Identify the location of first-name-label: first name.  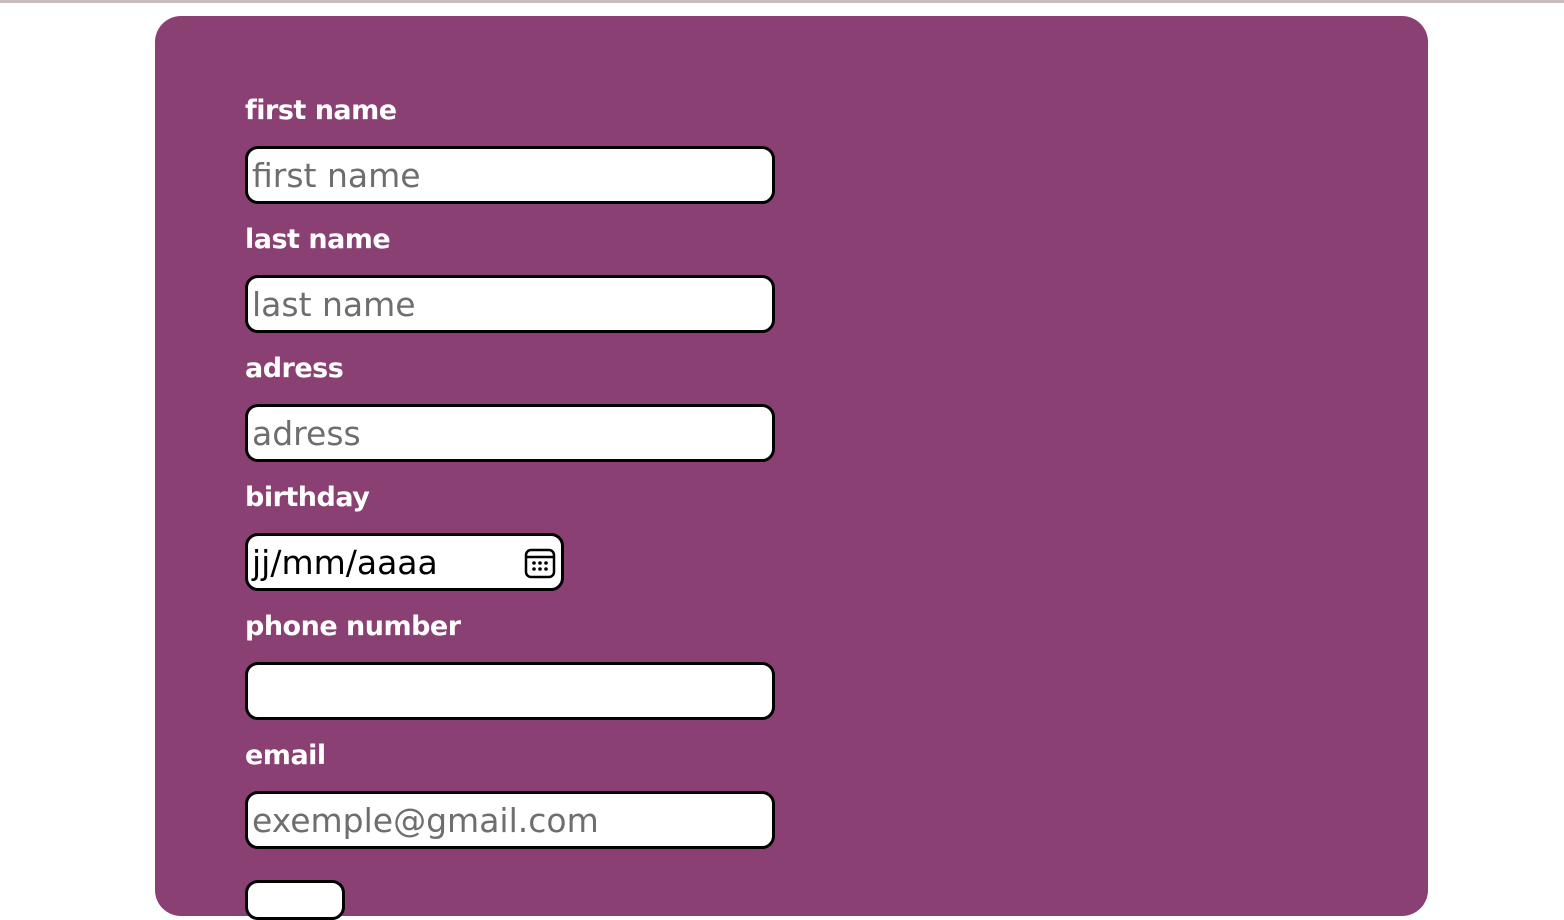
(321, 110).